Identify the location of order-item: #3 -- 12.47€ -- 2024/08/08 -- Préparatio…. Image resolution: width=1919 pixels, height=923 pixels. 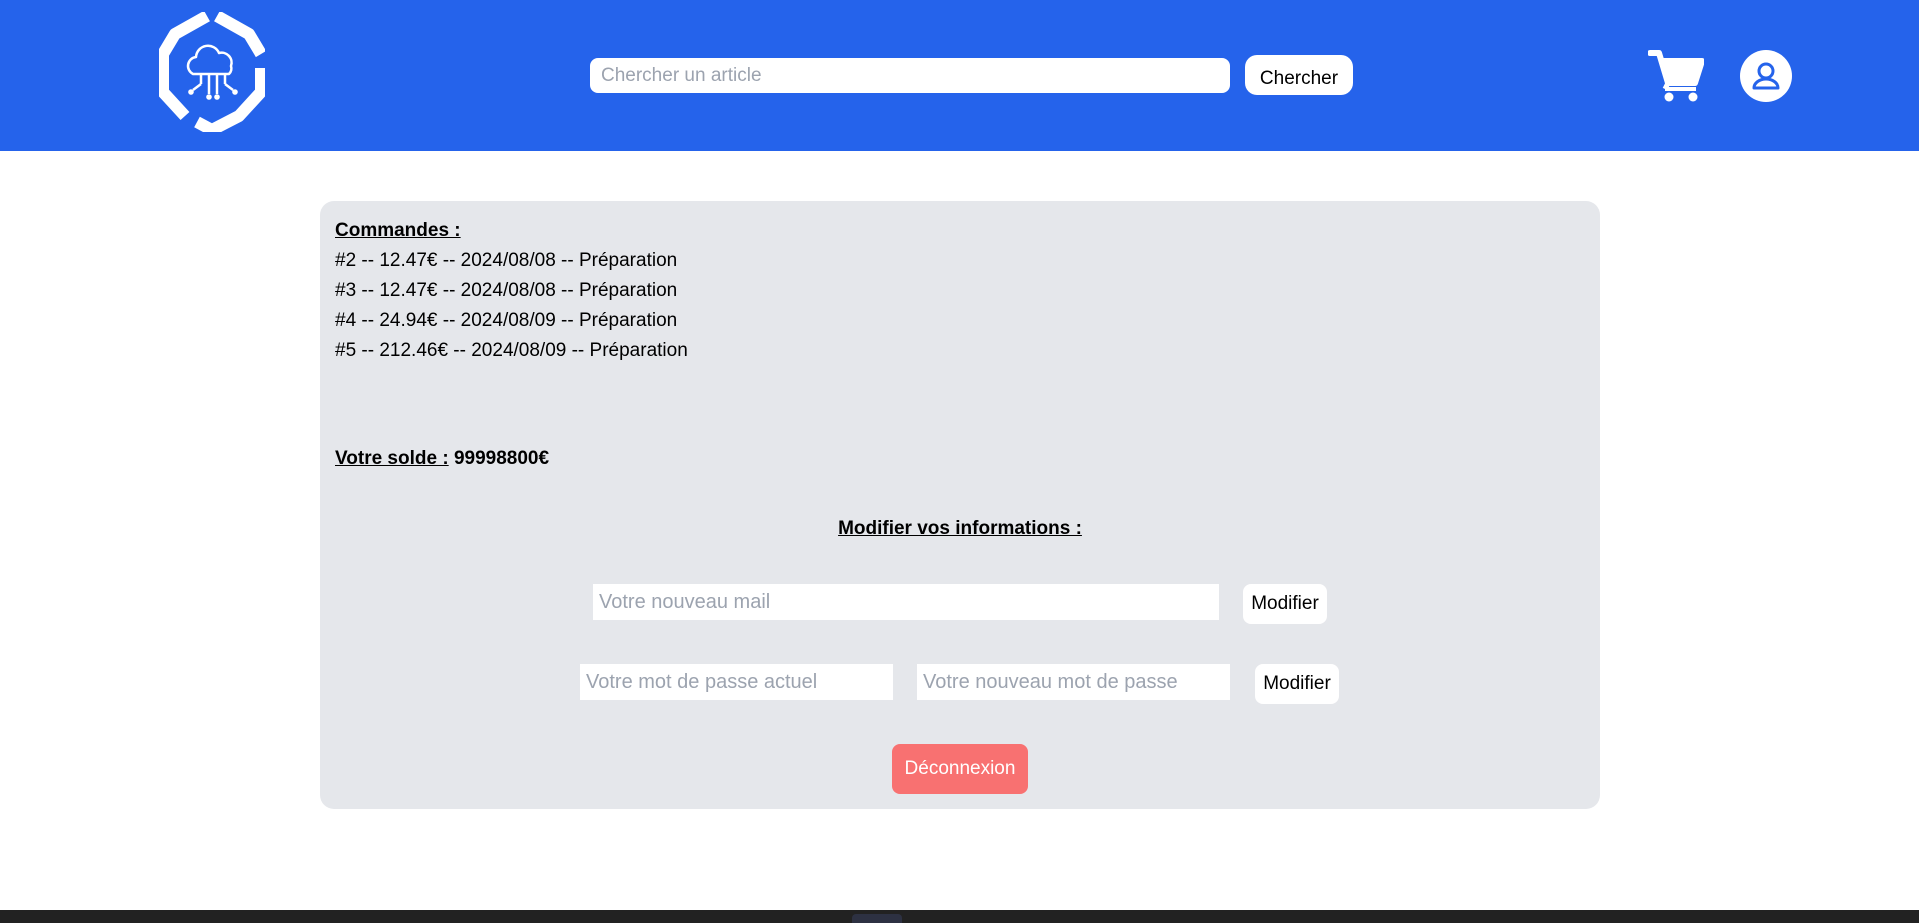
(506, 290).